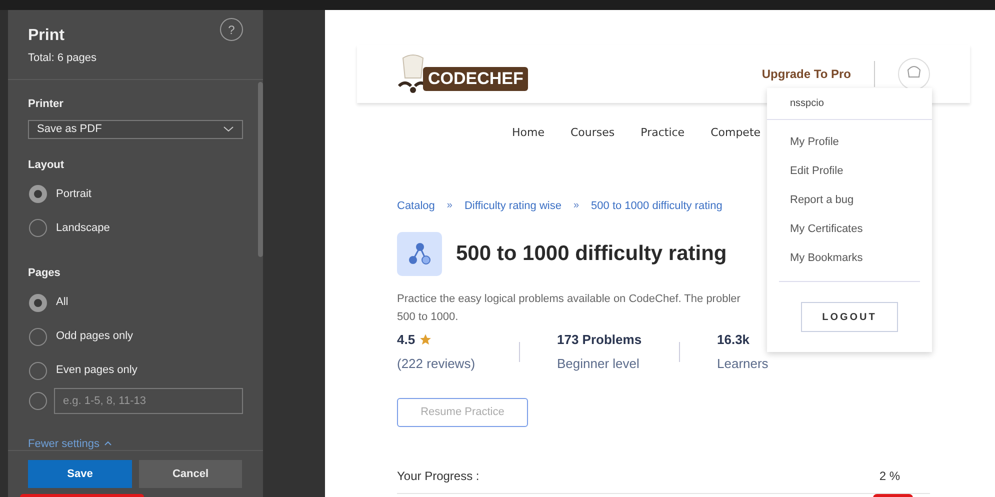 Image resolution: width=995 pixels, height=497 pixels. I want to click on nav-link: Compete, so click(735, 133).